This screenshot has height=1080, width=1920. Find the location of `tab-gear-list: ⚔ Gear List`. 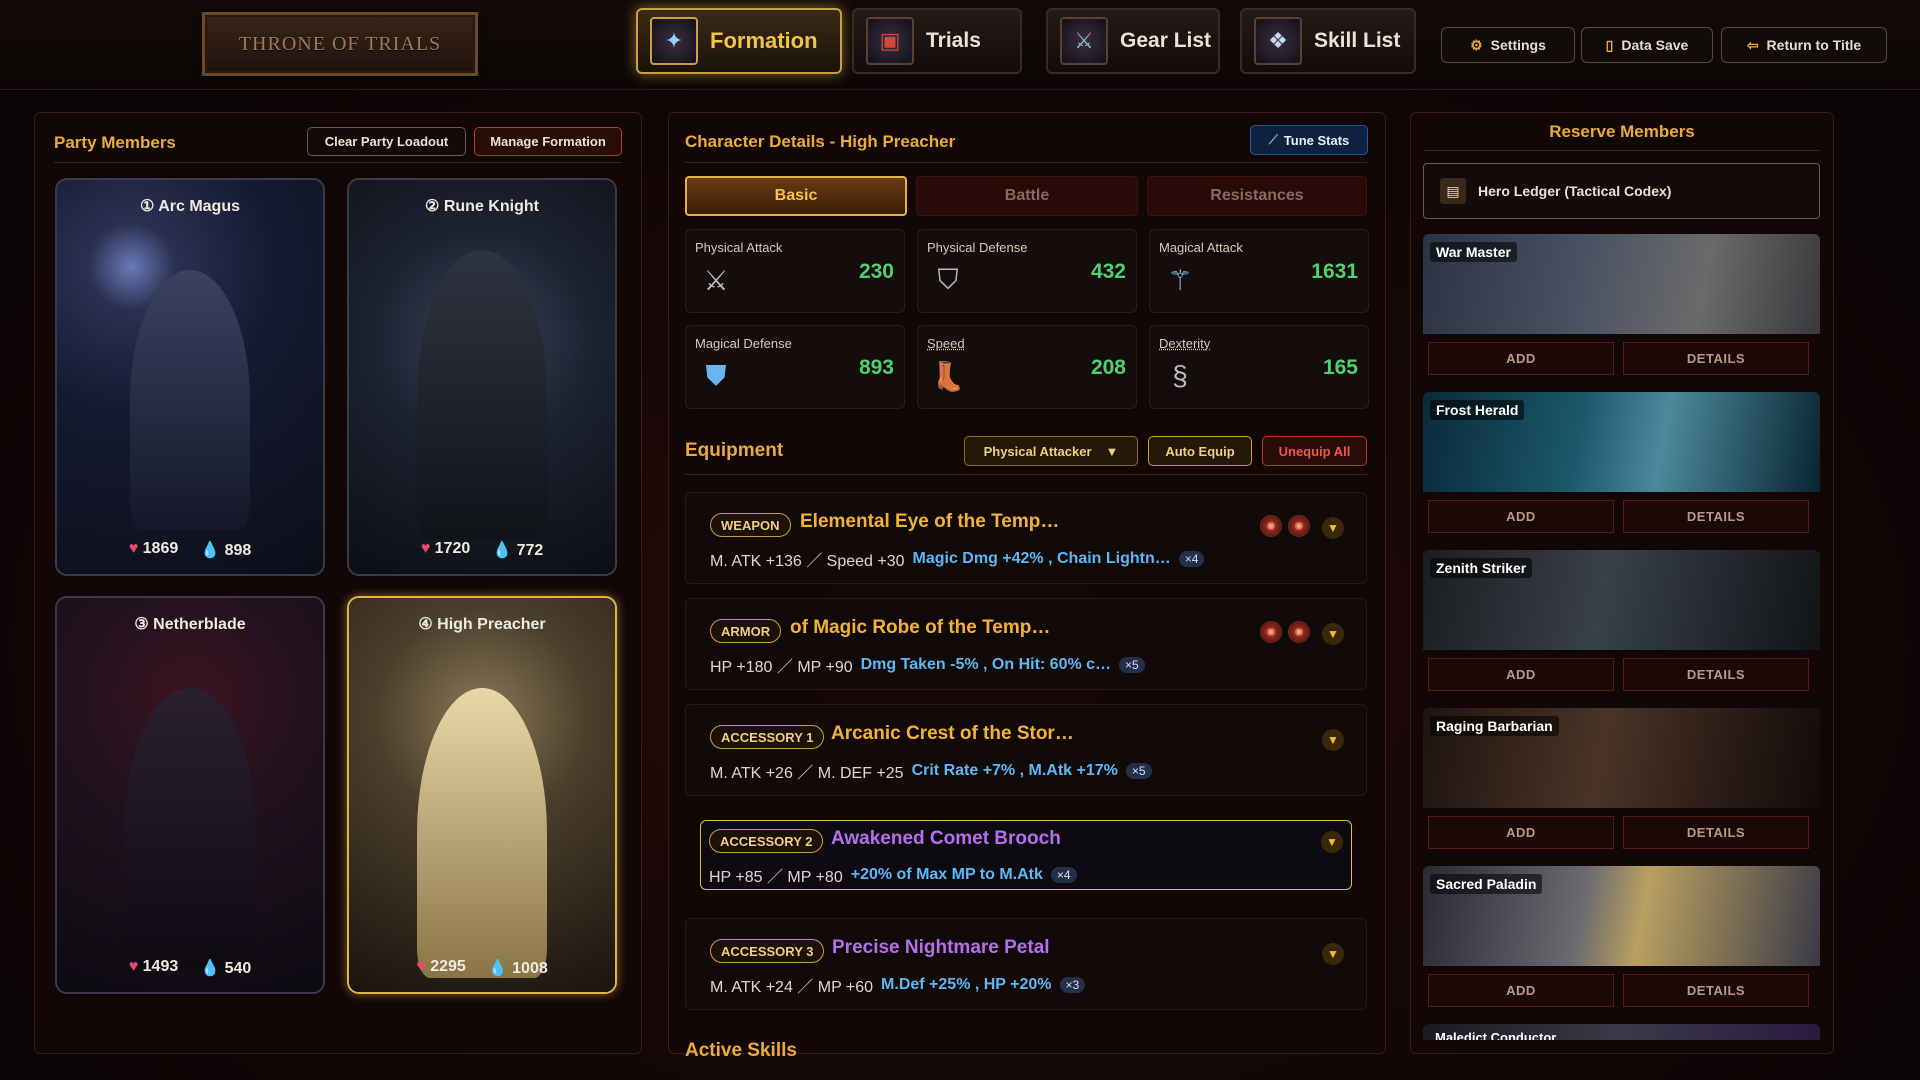

tab-gear-list: ⚔ Gear List is located at coordinates (1133, 41).